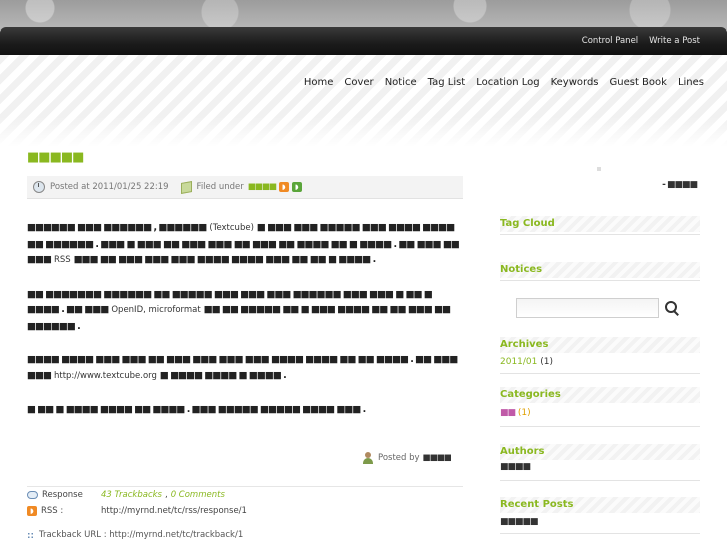 The image size is (727, 545). I want to click on post-title: ■■■■■, so click(55, 157).